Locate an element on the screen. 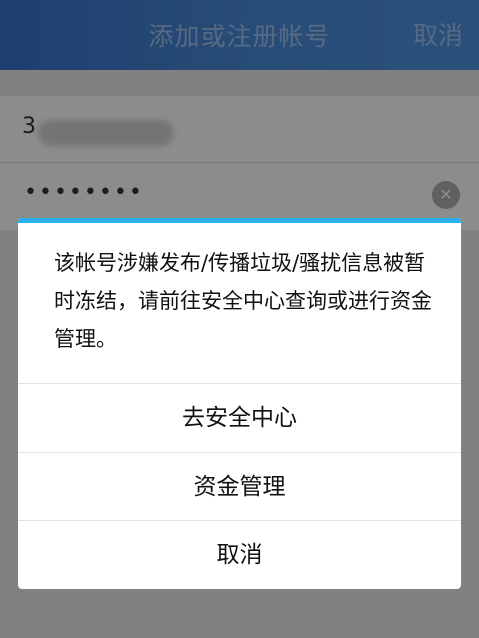 The image size is (479, 638). fund-management-button: 资金管理 is located at coordinates (239, 486).